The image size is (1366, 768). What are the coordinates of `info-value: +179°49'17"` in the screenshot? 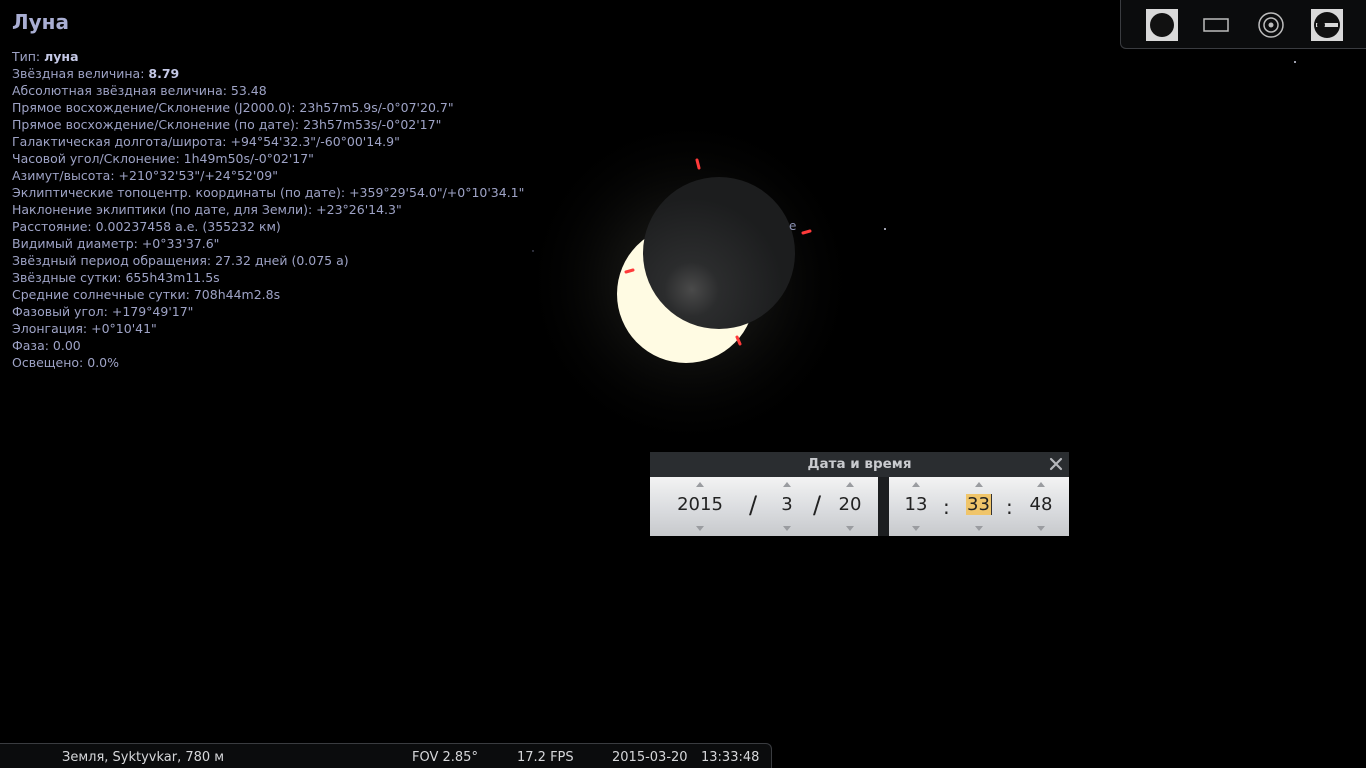 It's located at (152, 311).